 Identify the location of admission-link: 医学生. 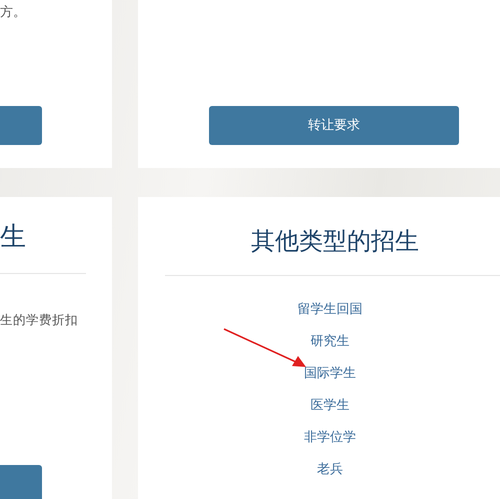
(330, 406).